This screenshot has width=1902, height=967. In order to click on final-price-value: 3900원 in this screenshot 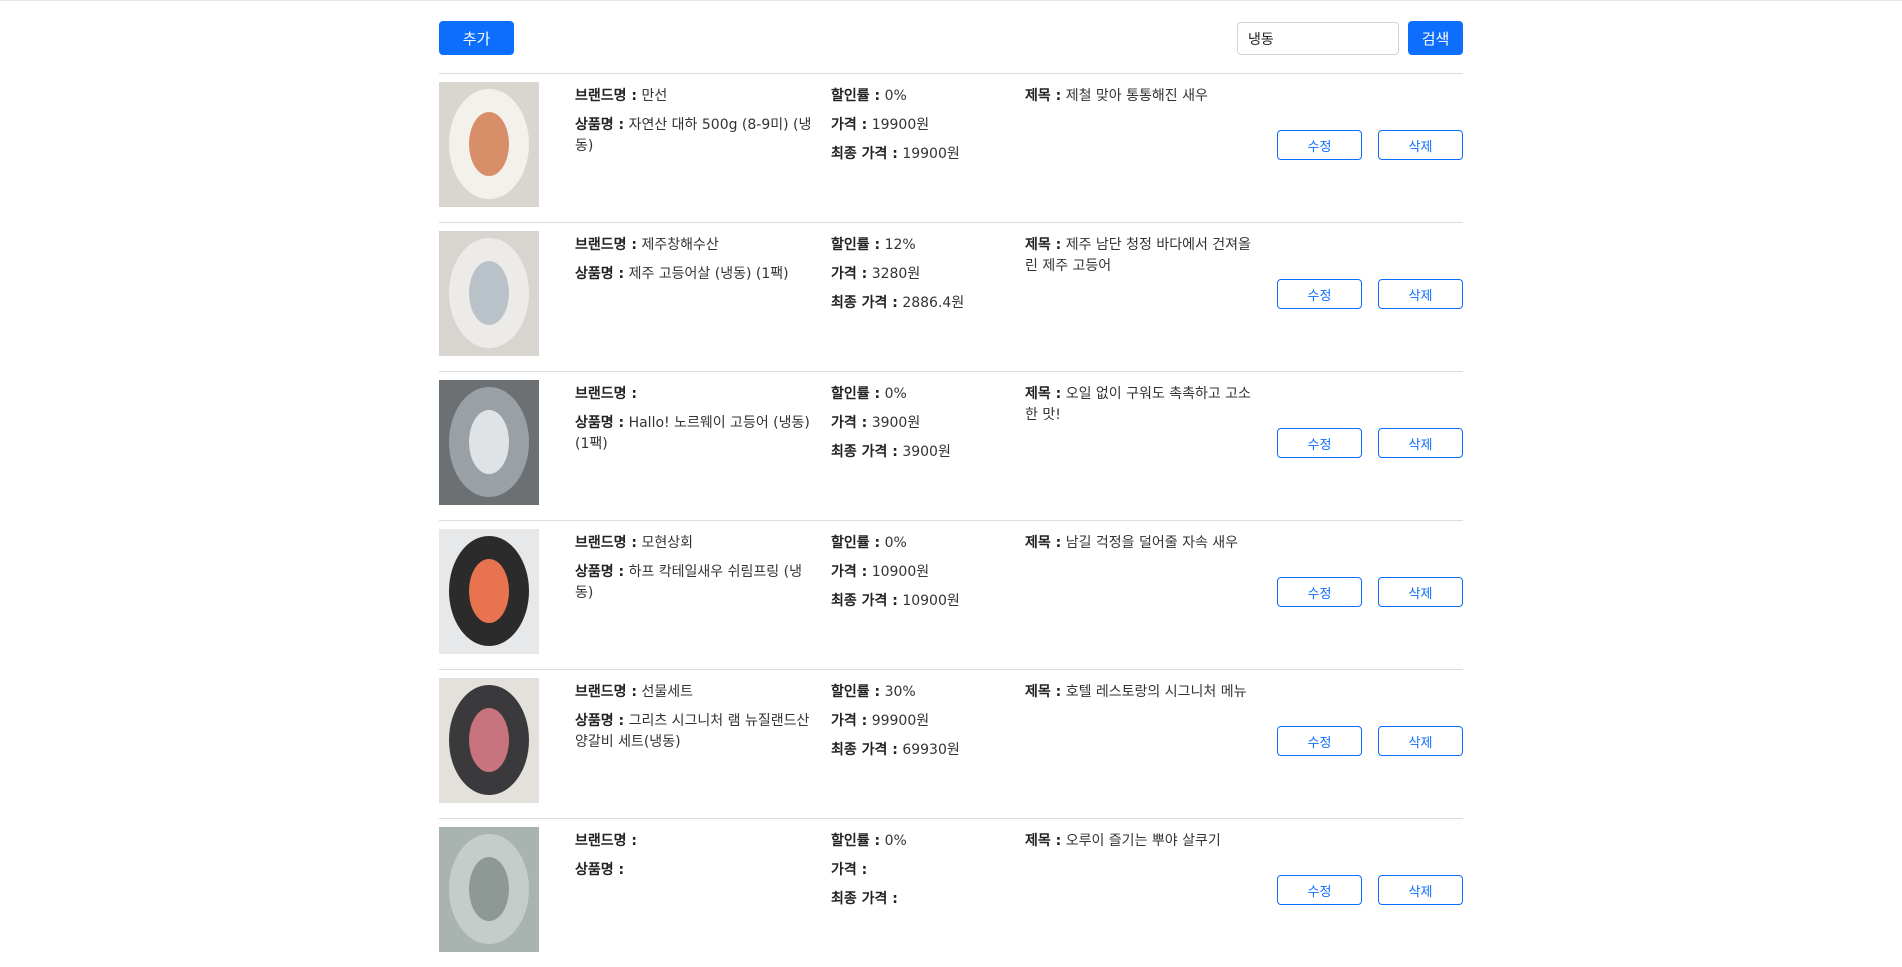, I will do `click(926, 452)`.